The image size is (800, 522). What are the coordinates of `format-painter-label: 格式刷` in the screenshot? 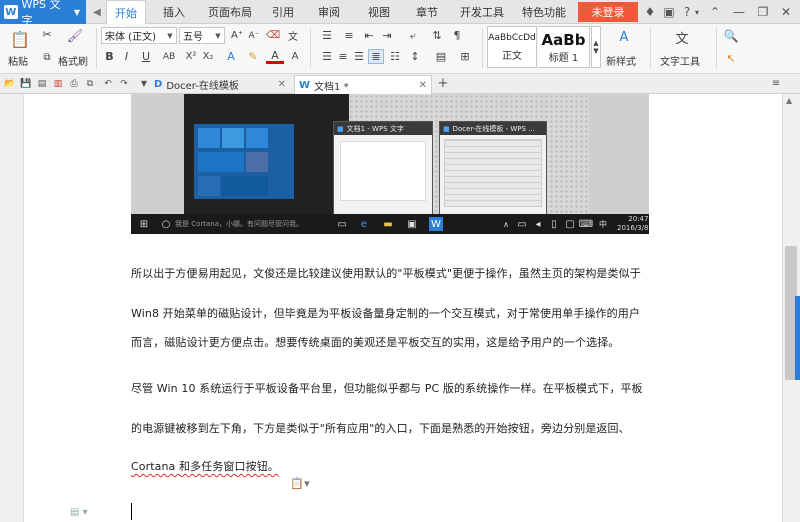 It's located at (73, 60).